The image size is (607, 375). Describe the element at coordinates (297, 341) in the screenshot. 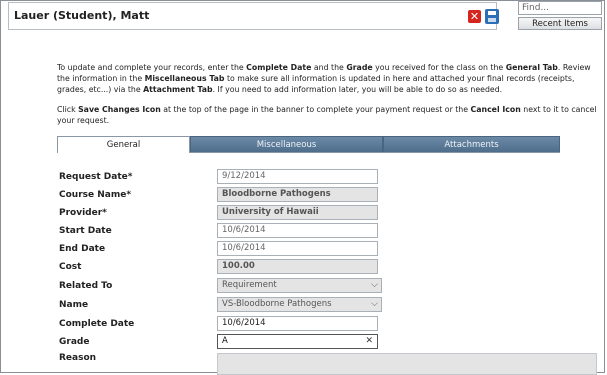

I see `grade-input: A ✕` at that location.